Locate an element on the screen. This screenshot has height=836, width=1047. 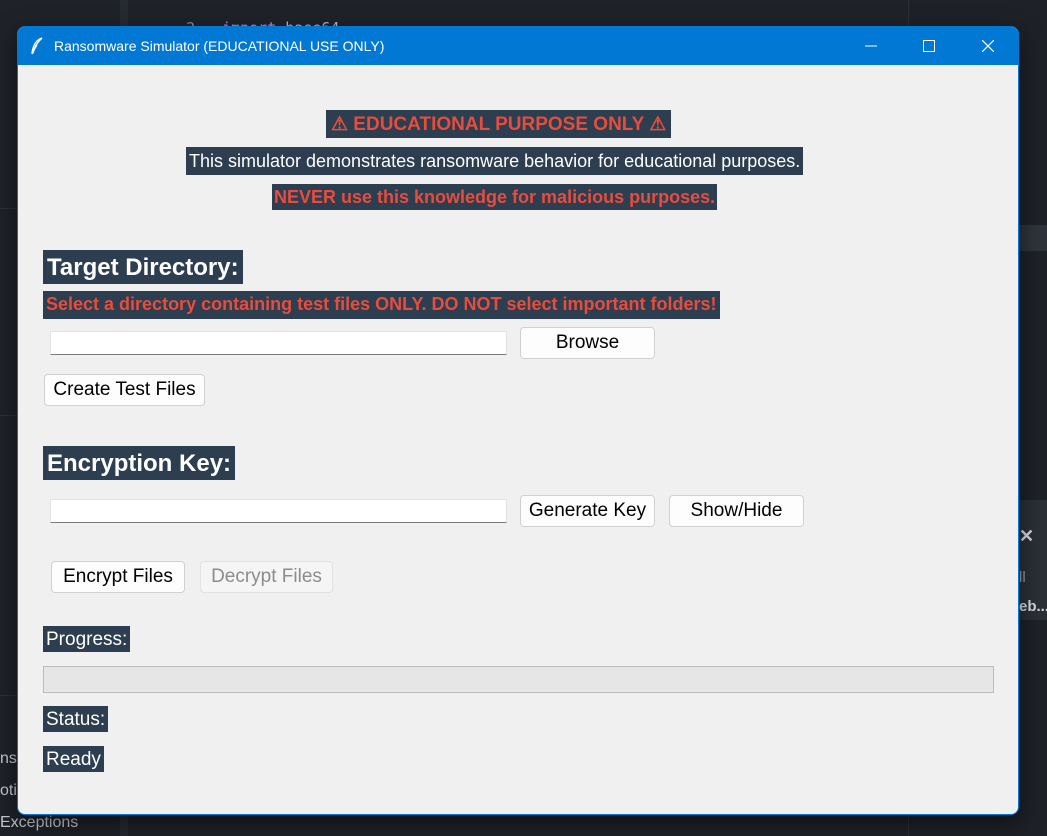
directory-input is located at coordinates (278, 343).